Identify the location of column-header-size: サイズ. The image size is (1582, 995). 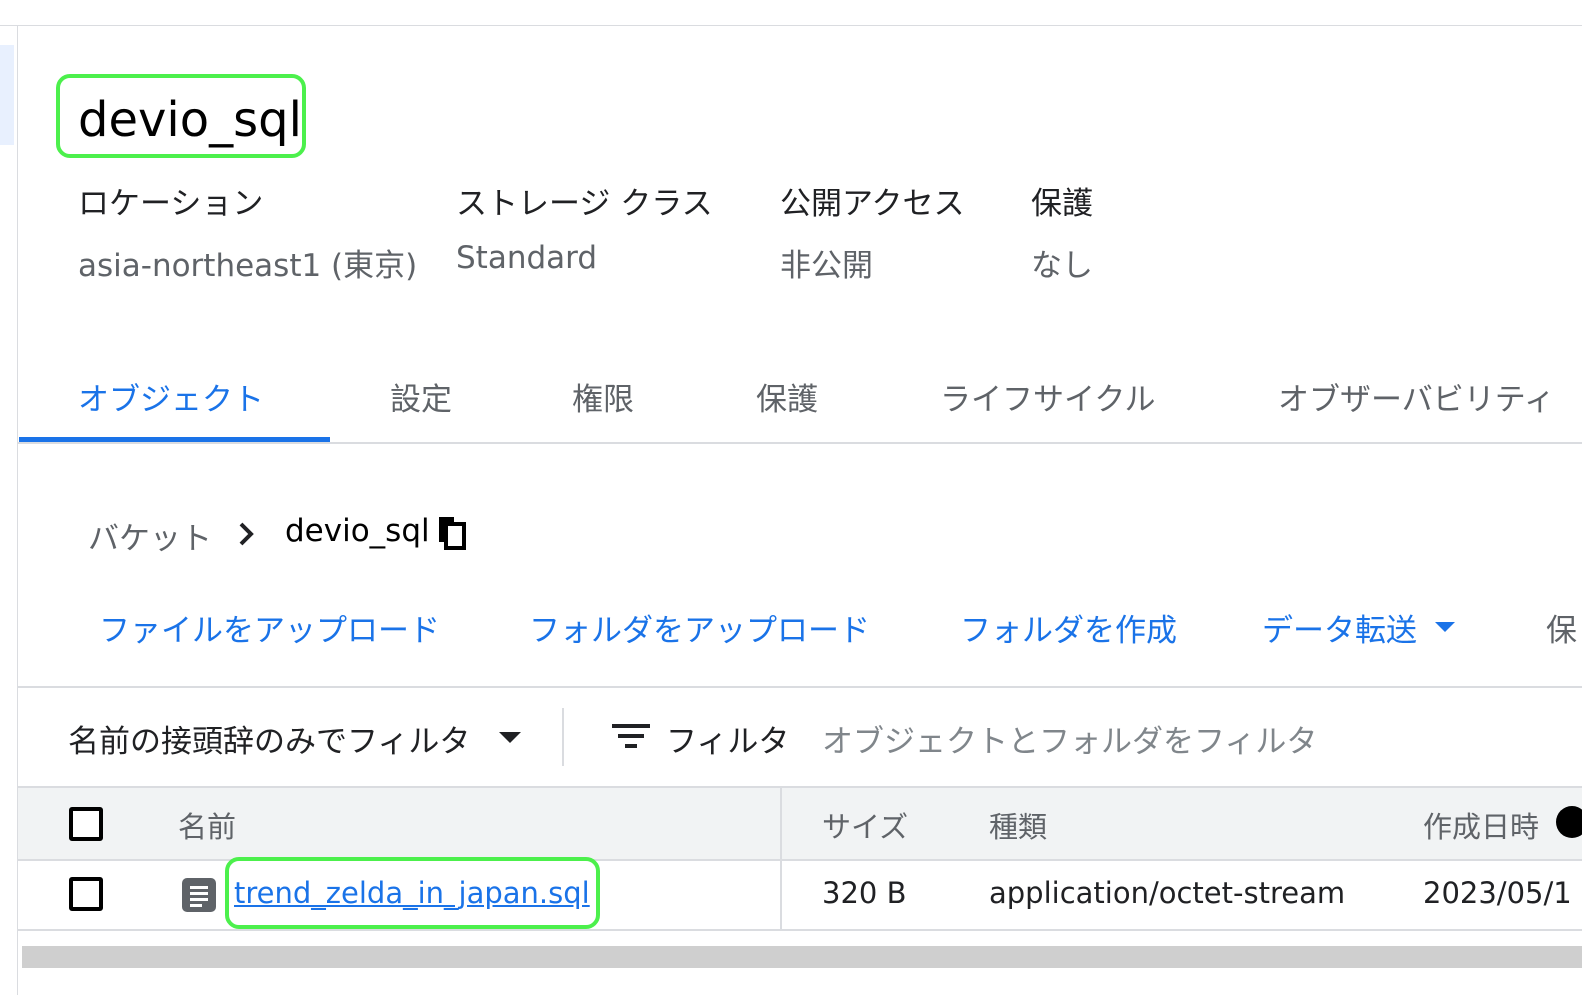
(865, 825).